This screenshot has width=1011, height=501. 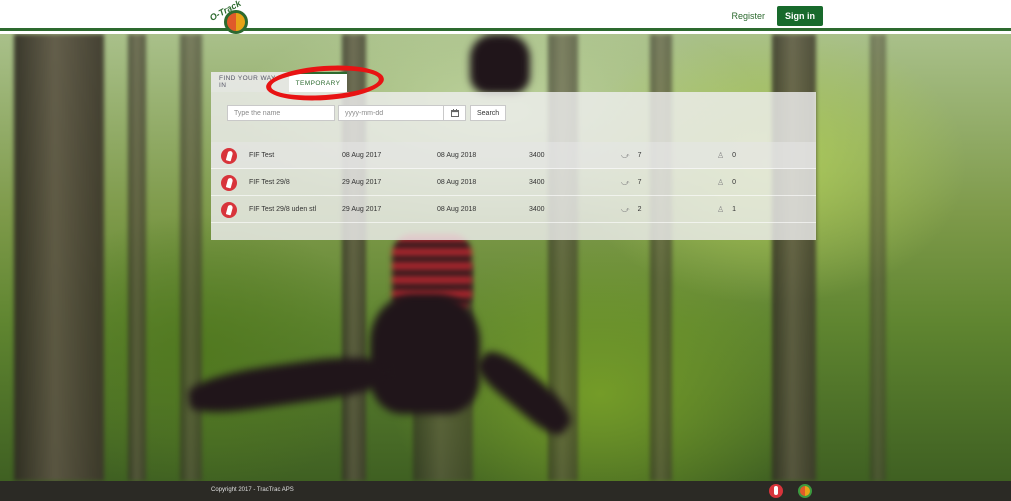 What do you see at coordinates (748, 16) in the screenshot?
I see `register-link: Register` at bounding box center [748, 16].